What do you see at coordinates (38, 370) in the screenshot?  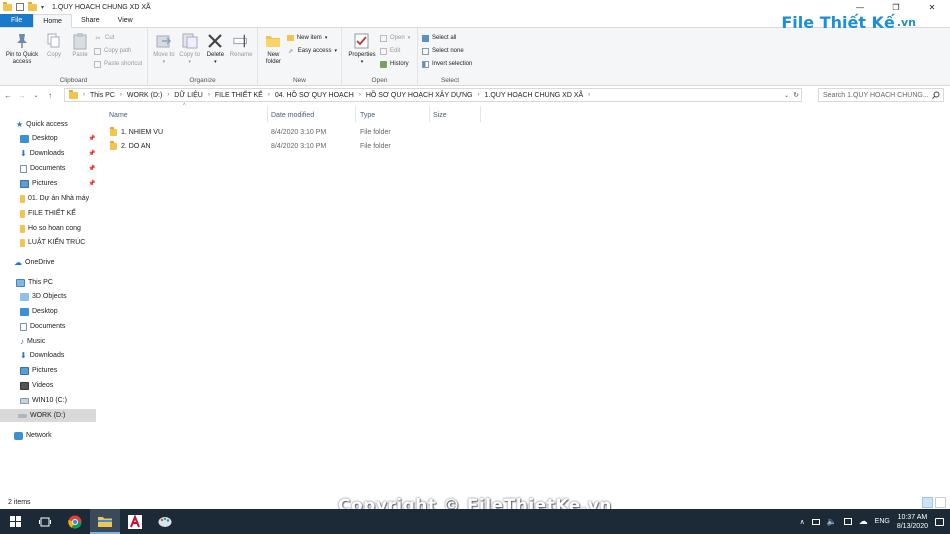 I see `nav-pc-pictures: Pictures` at bounding box center [38, 370].